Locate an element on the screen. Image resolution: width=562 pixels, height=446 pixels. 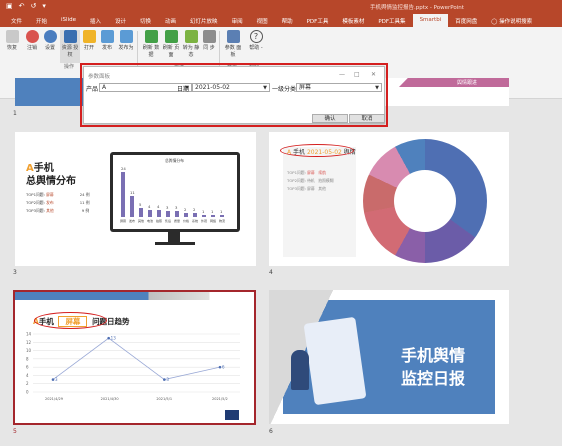
slide-number: 4 is located at coordinates (271, 272).